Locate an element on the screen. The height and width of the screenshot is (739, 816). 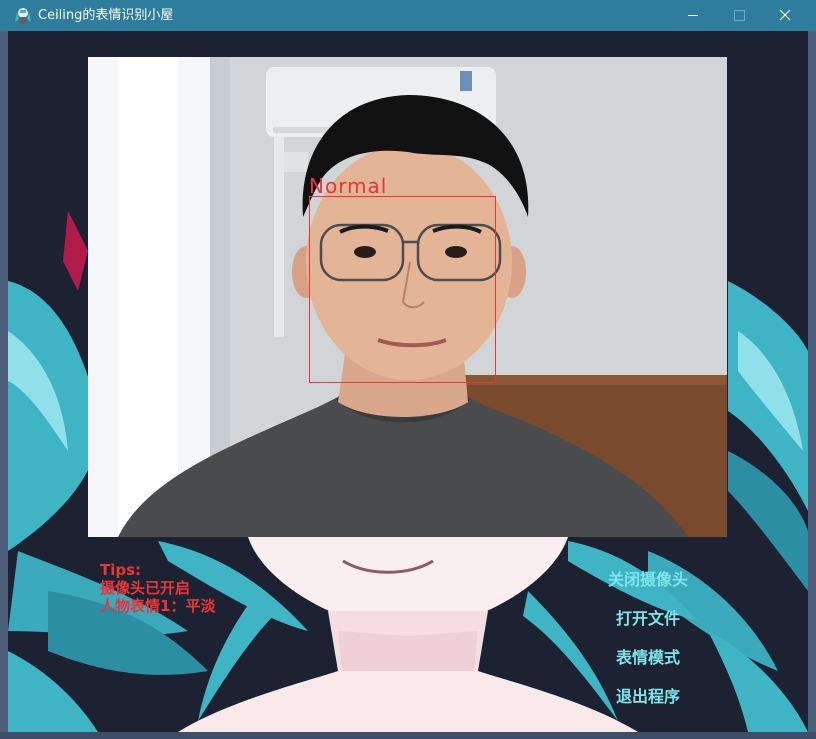
app-character-icon is located at coordinates (23, 16).